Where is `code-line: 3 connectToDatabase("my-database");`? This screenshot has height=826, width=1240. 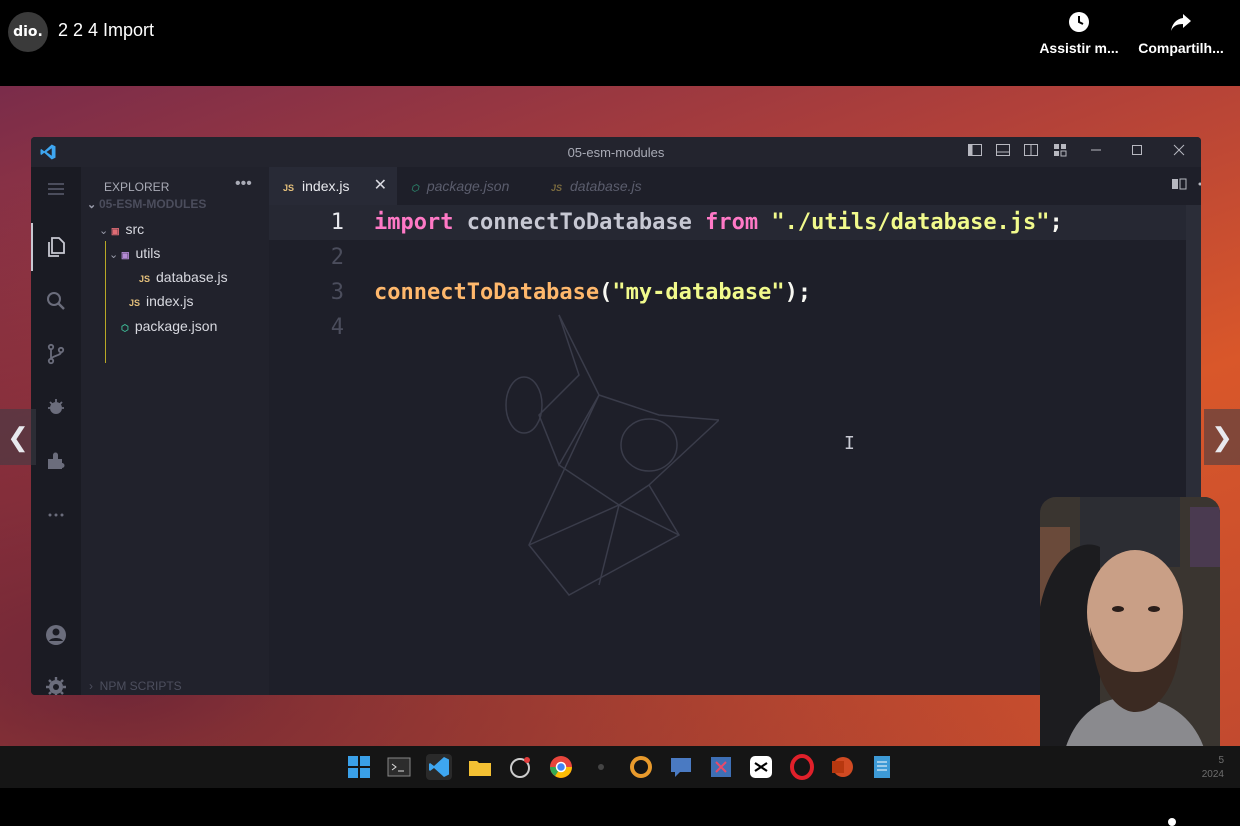 code-line: 3 connectToDatabase("my-database"); is located at coordinates (727, 292).